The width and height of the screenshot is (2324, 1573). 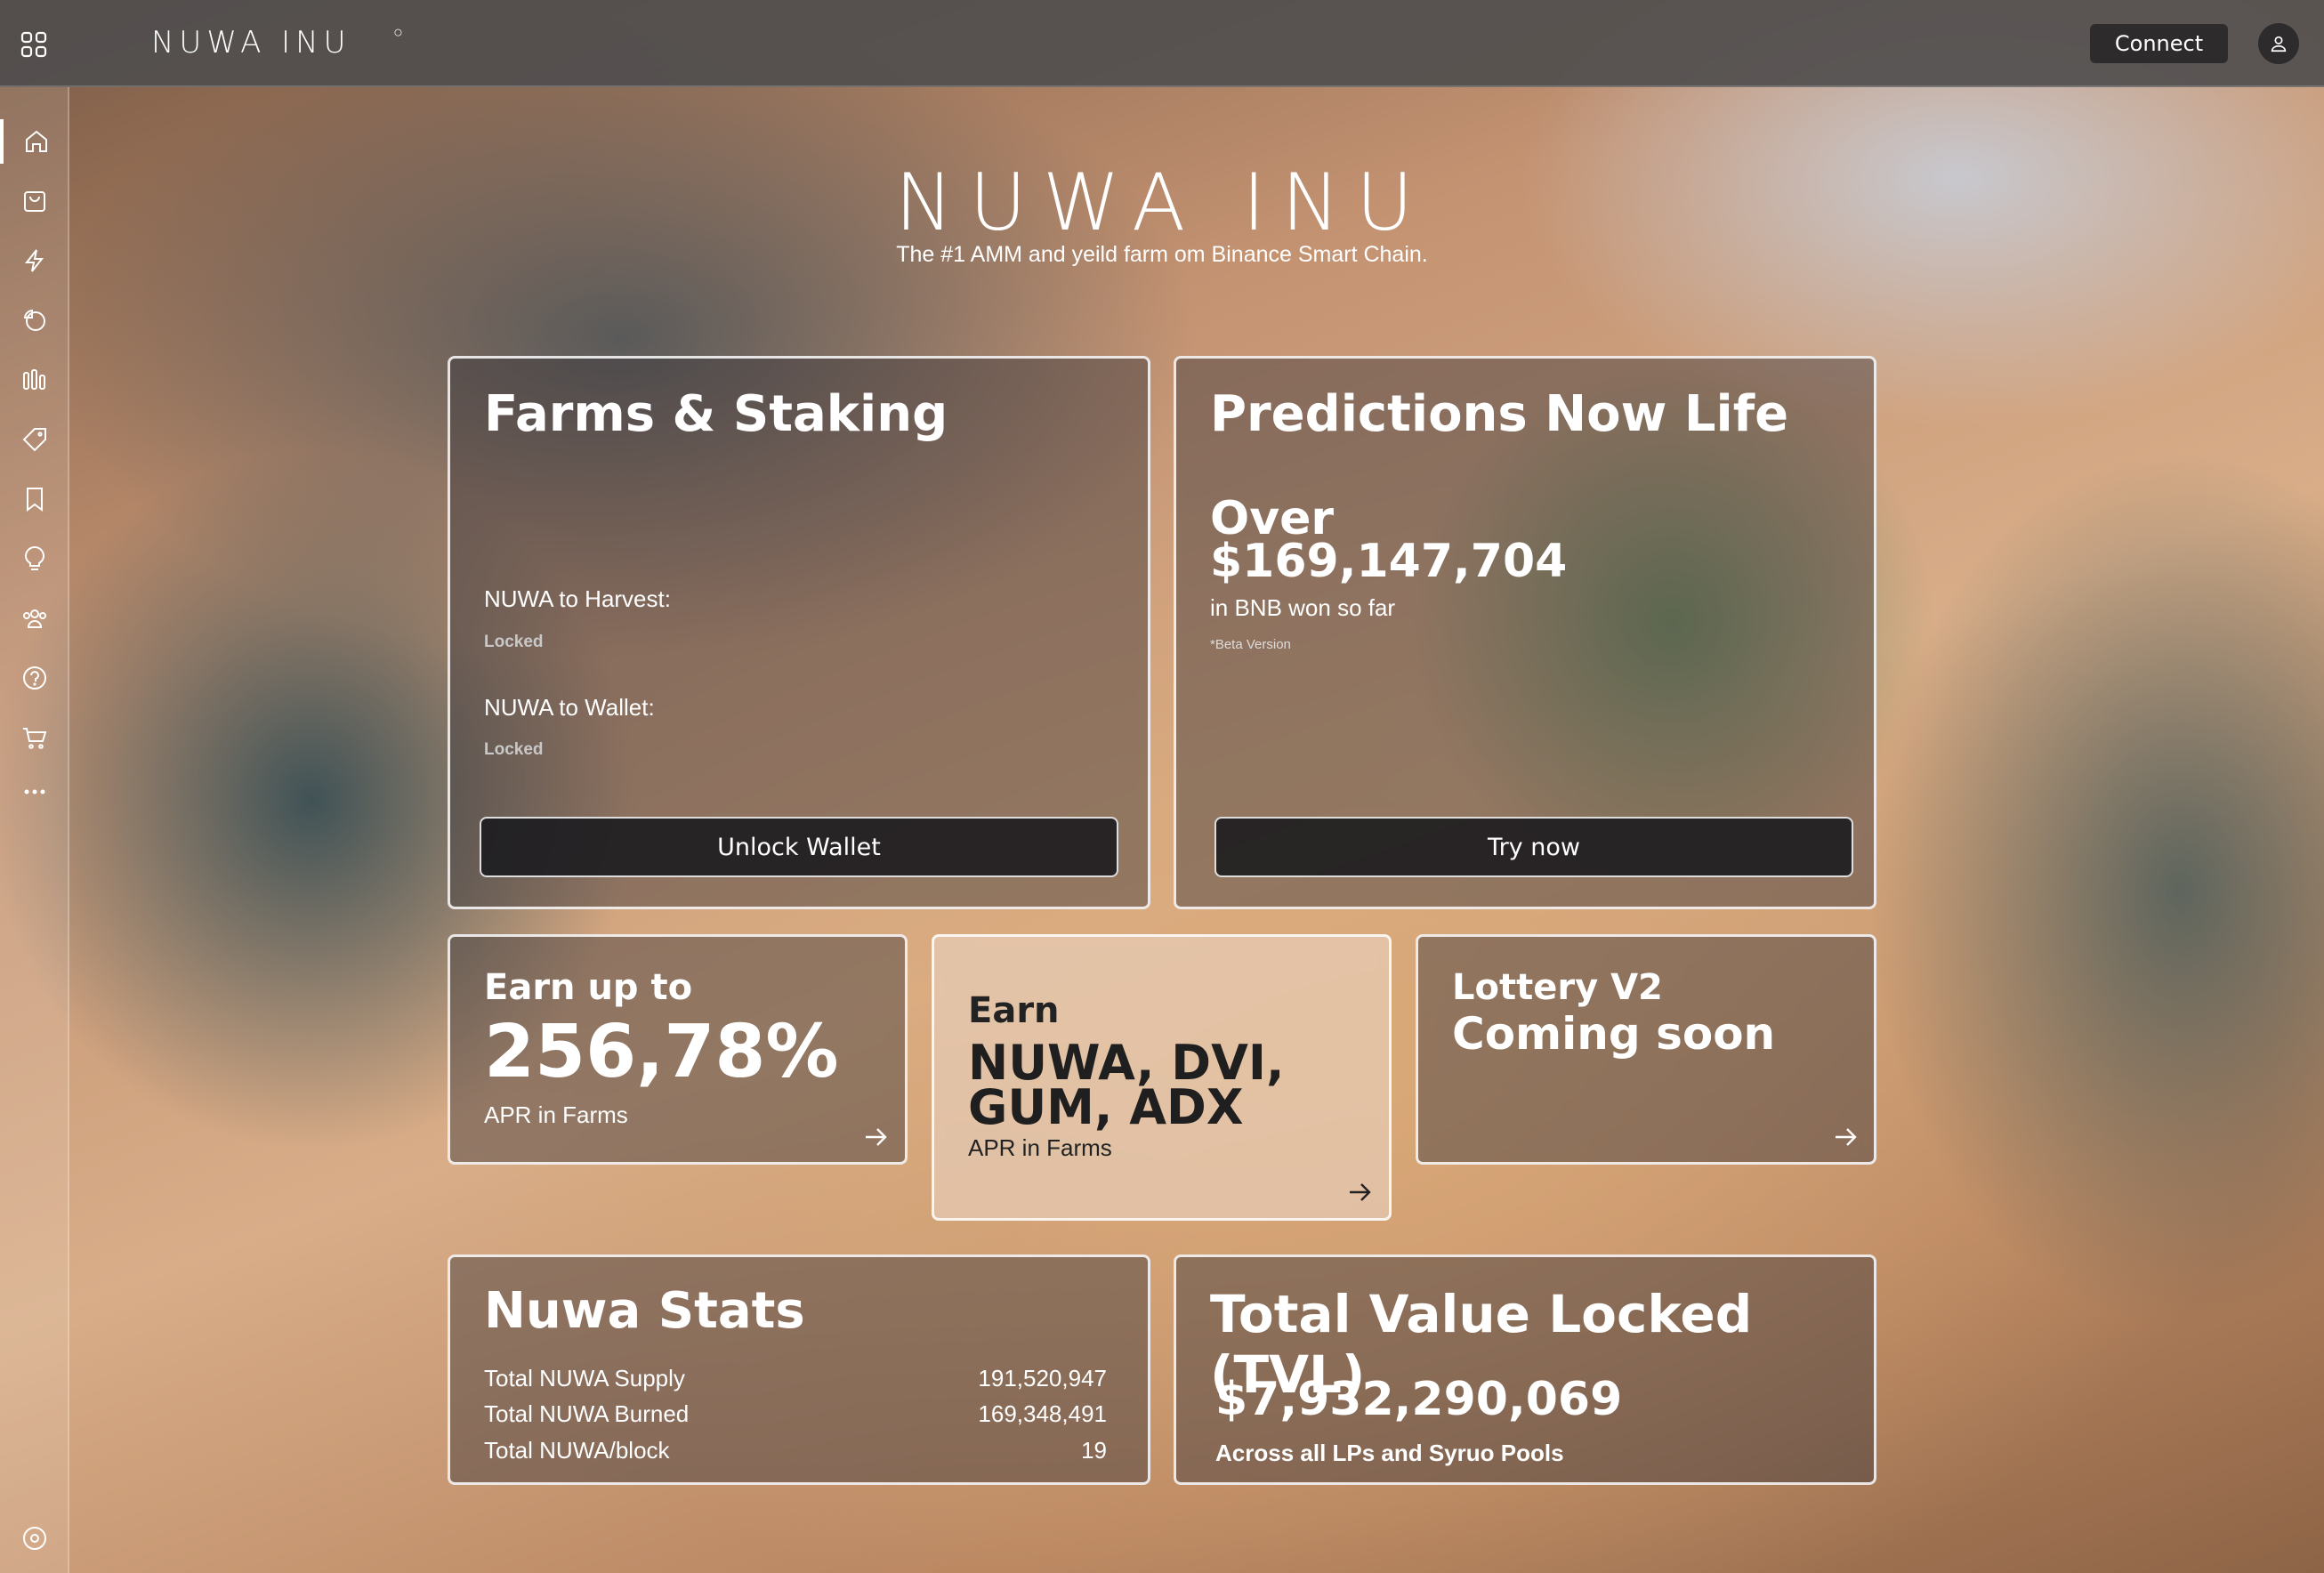 What do you see at coordinates (716, 414) in the screenshot?
I see `farms-title: Farms & Staking` at bounding box center [716, 414].